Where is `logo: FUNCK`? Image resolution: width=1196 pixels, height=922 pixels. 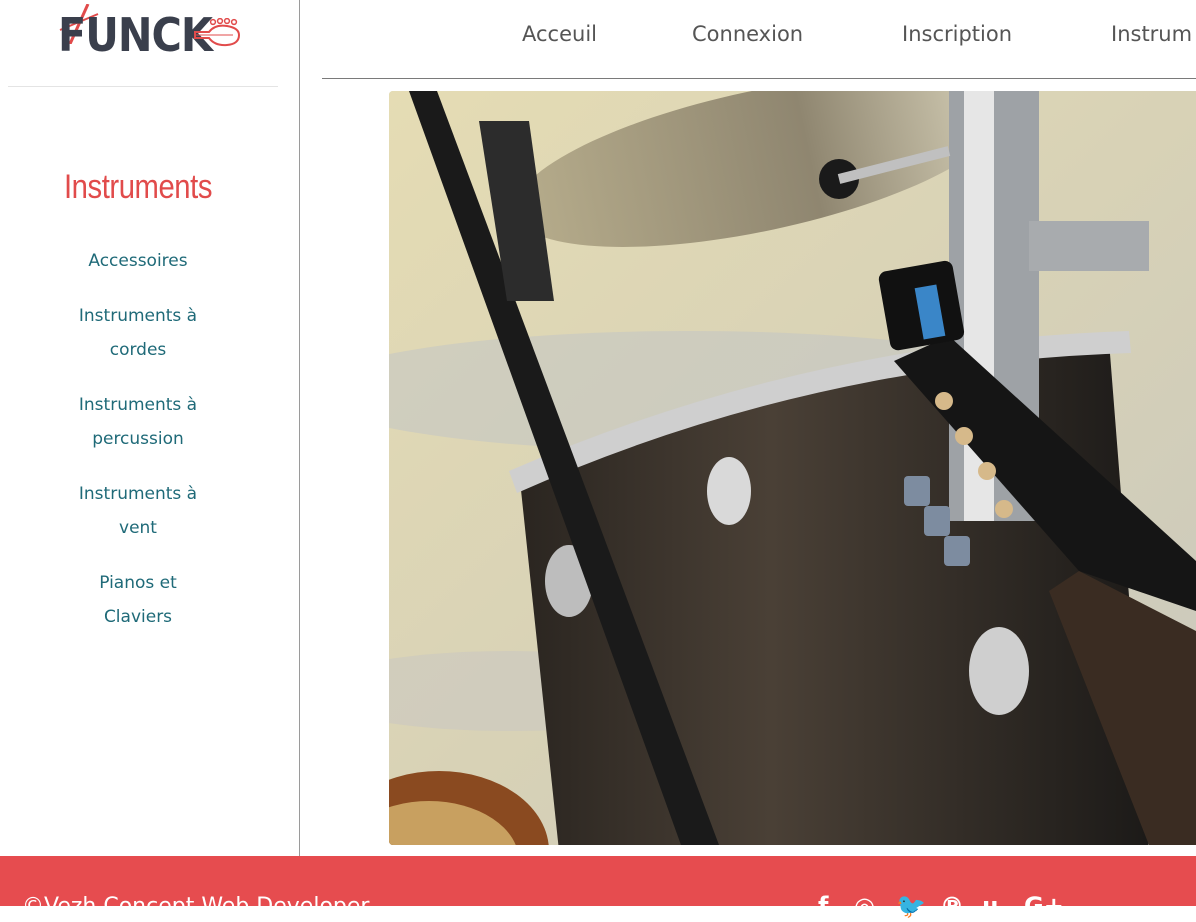
logo: FUNCK is located at coordinates (145, 35).